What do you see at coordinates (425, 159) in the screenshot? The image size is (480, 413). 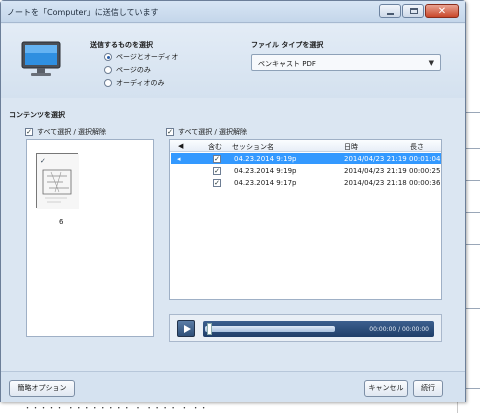 I see `session-length: 00:01:04` at bounding box center [425, 159].